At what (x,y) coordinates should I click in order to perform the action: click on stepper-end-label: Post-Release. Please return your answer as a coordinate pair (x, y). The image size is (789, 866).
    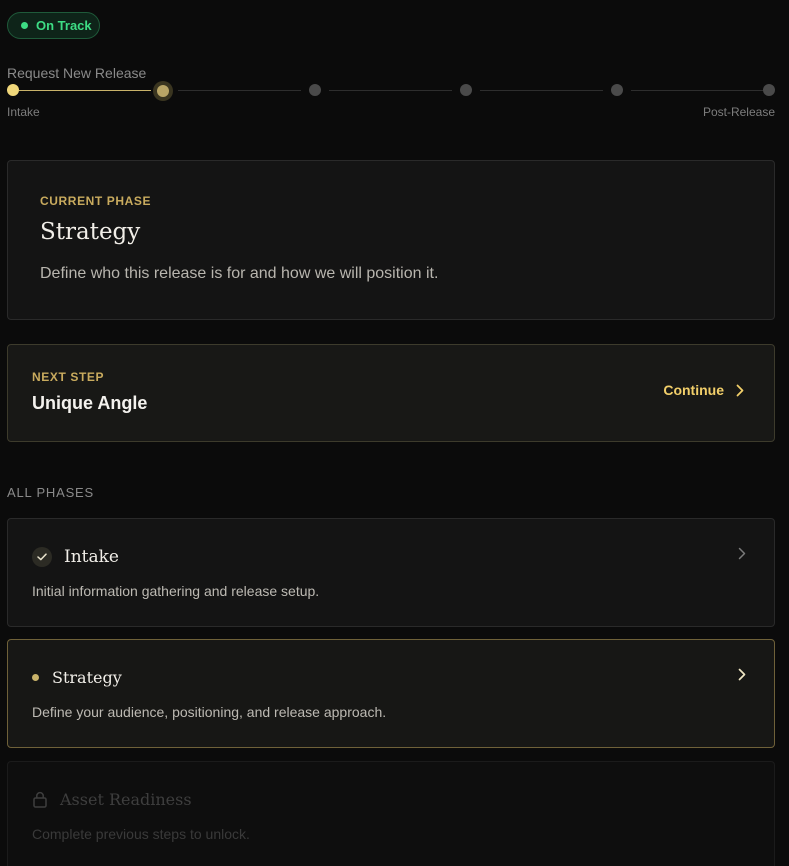
    Looking at the image, I should click on (738, 112).